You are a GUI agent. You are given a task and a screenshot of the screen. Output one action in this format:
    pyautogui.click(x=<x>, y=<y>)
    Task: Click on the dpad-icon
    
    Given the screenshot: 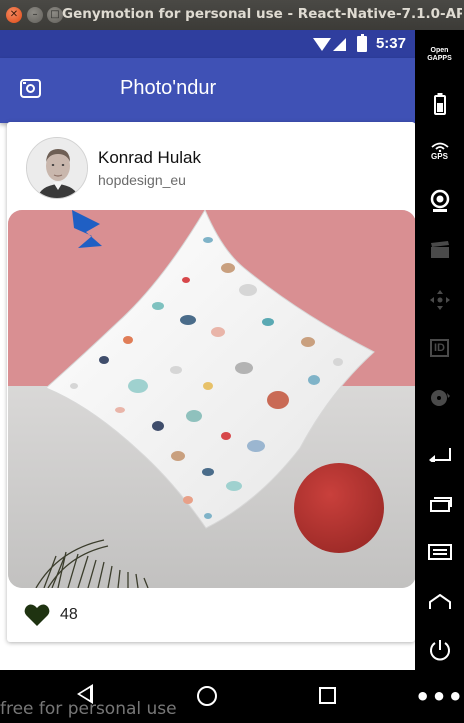 What is the action you would take?
    pyautogui.click(x=439, y=300)
    